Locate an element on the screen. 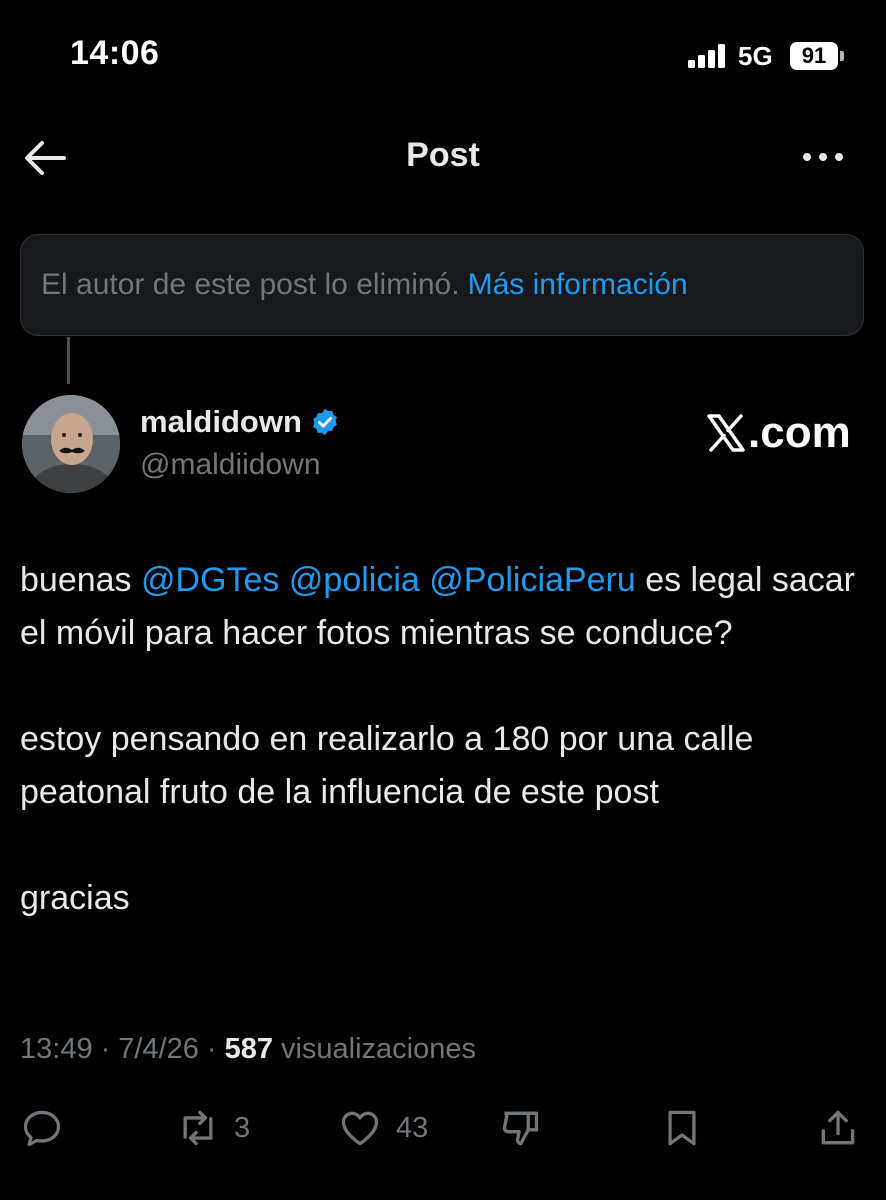 This screenshot has height=1200, width=886. more-icon is located at coordinates (823, 157).